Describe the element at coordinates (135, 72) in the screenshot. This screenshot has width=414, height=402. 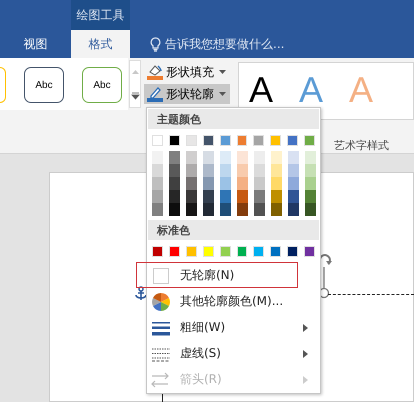
I see `scroll-up-icon` at that location.